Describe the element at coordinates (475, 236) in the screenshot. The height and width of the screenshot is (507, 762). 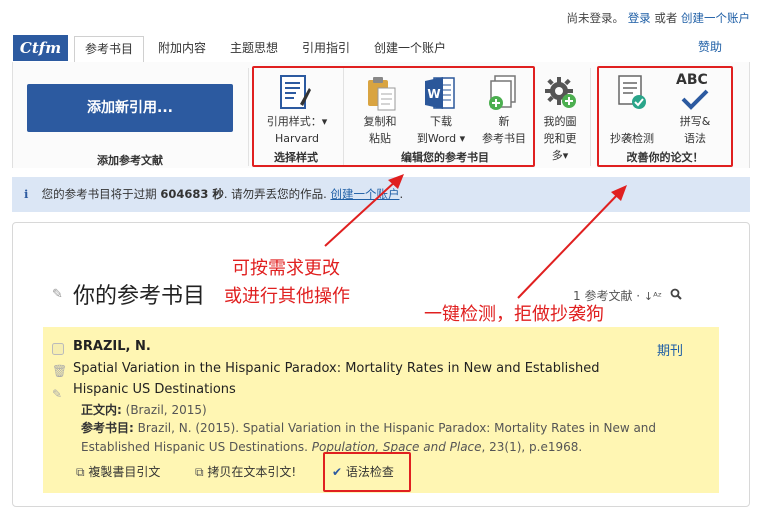
I see `annotation-arrows` at that location.